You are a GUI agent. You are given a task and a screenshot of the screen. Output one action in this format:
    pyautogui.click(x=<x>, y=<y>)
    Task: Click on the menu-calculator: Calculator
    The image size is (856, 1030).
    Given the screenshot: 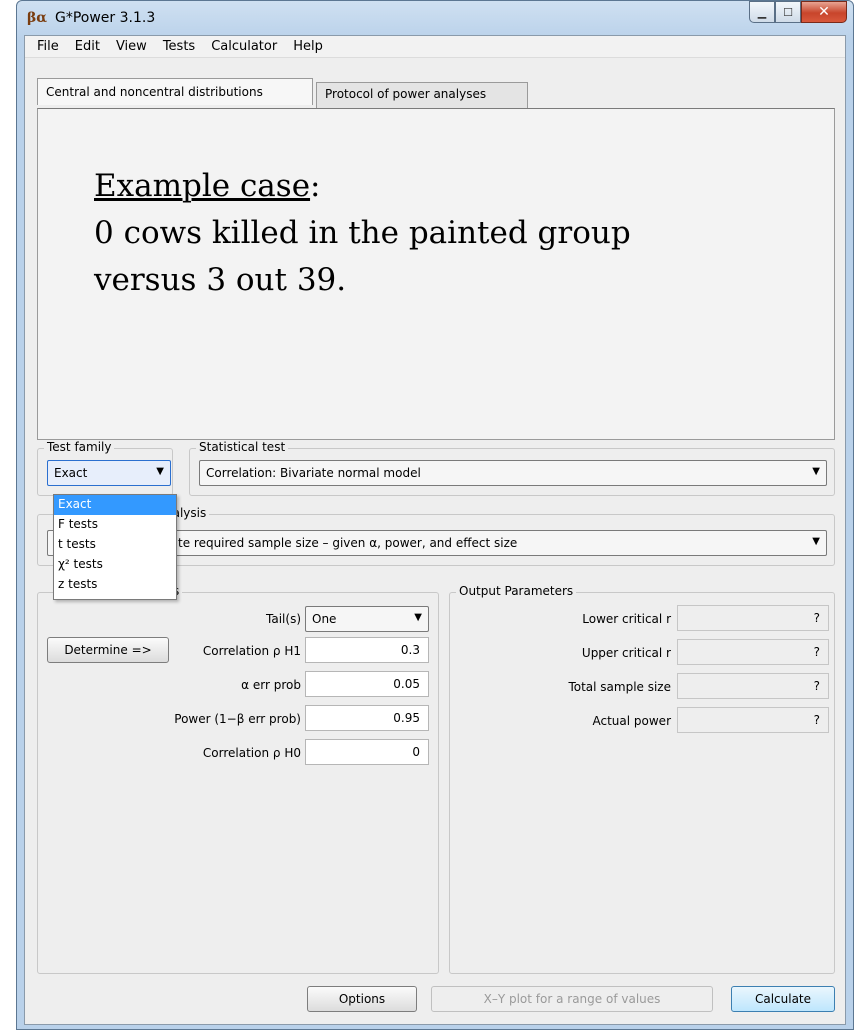 What is the action you would take?
    pyautogui.click(x=244, y=46)
    